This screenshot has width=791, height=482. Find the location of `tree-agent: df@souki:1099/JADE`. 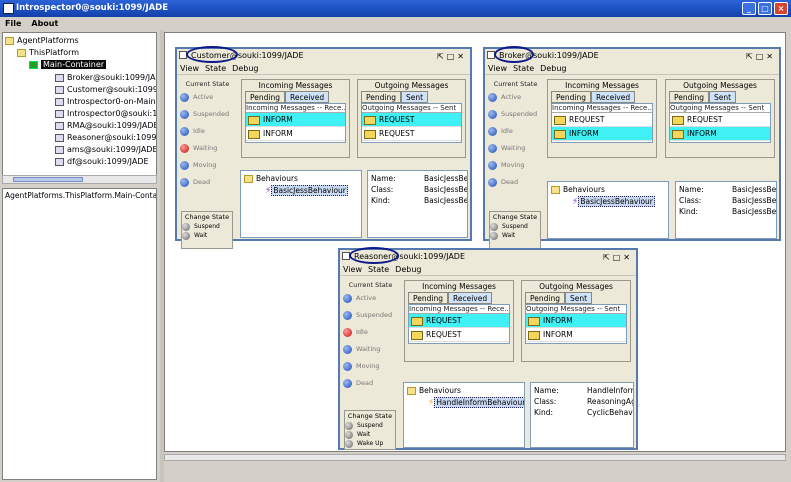

tree-agent: df@souki:1099/JADE is located at coordinates (102, 162).